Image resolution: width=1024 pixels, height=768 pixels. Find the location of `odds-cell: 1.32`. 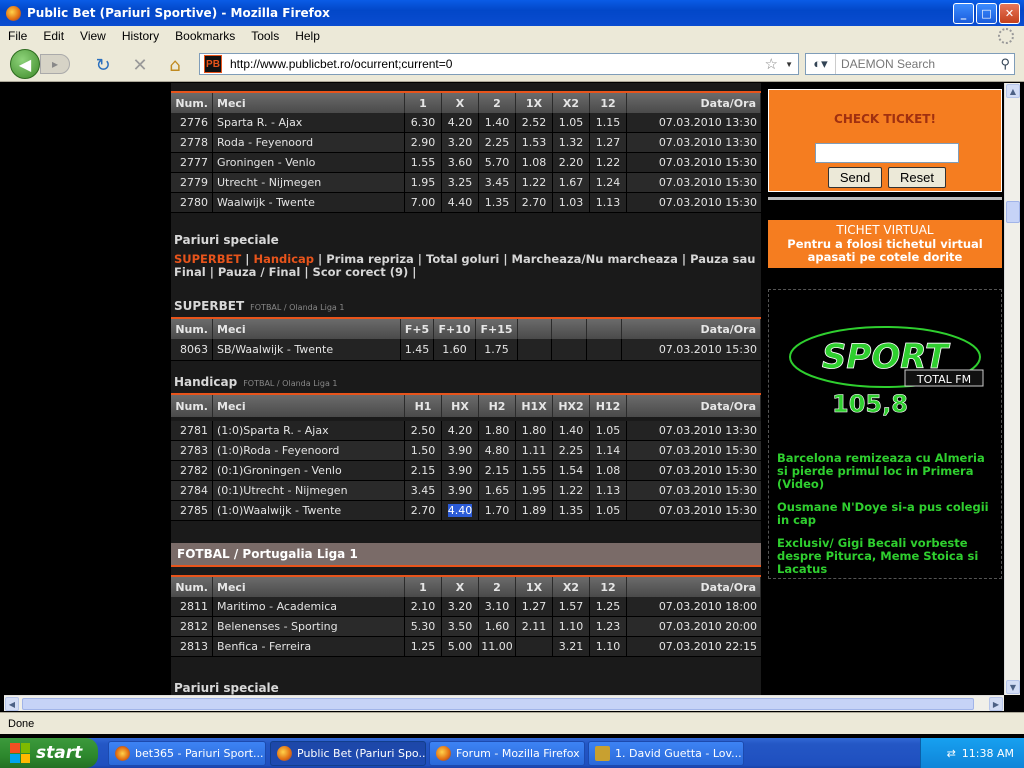

odds-cell: 1.32 is located at coordinates (571, 142).